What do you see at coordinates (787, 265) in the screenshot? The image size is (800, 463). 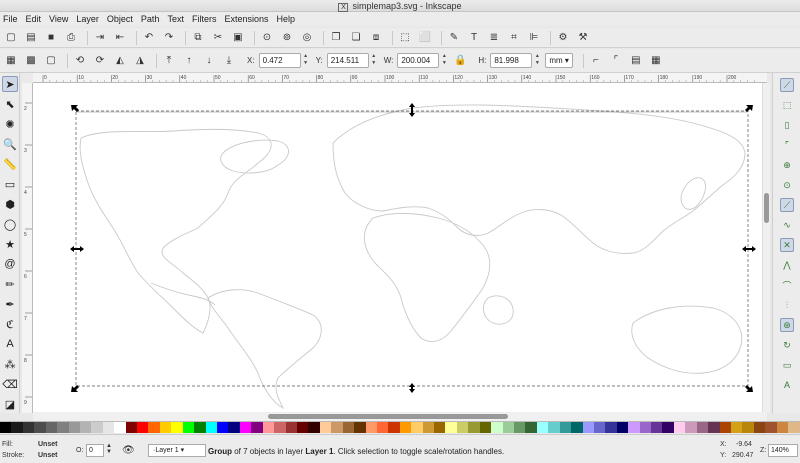 I see `snap-cusp-icon: ⋀` at bounding box center [787, 265].